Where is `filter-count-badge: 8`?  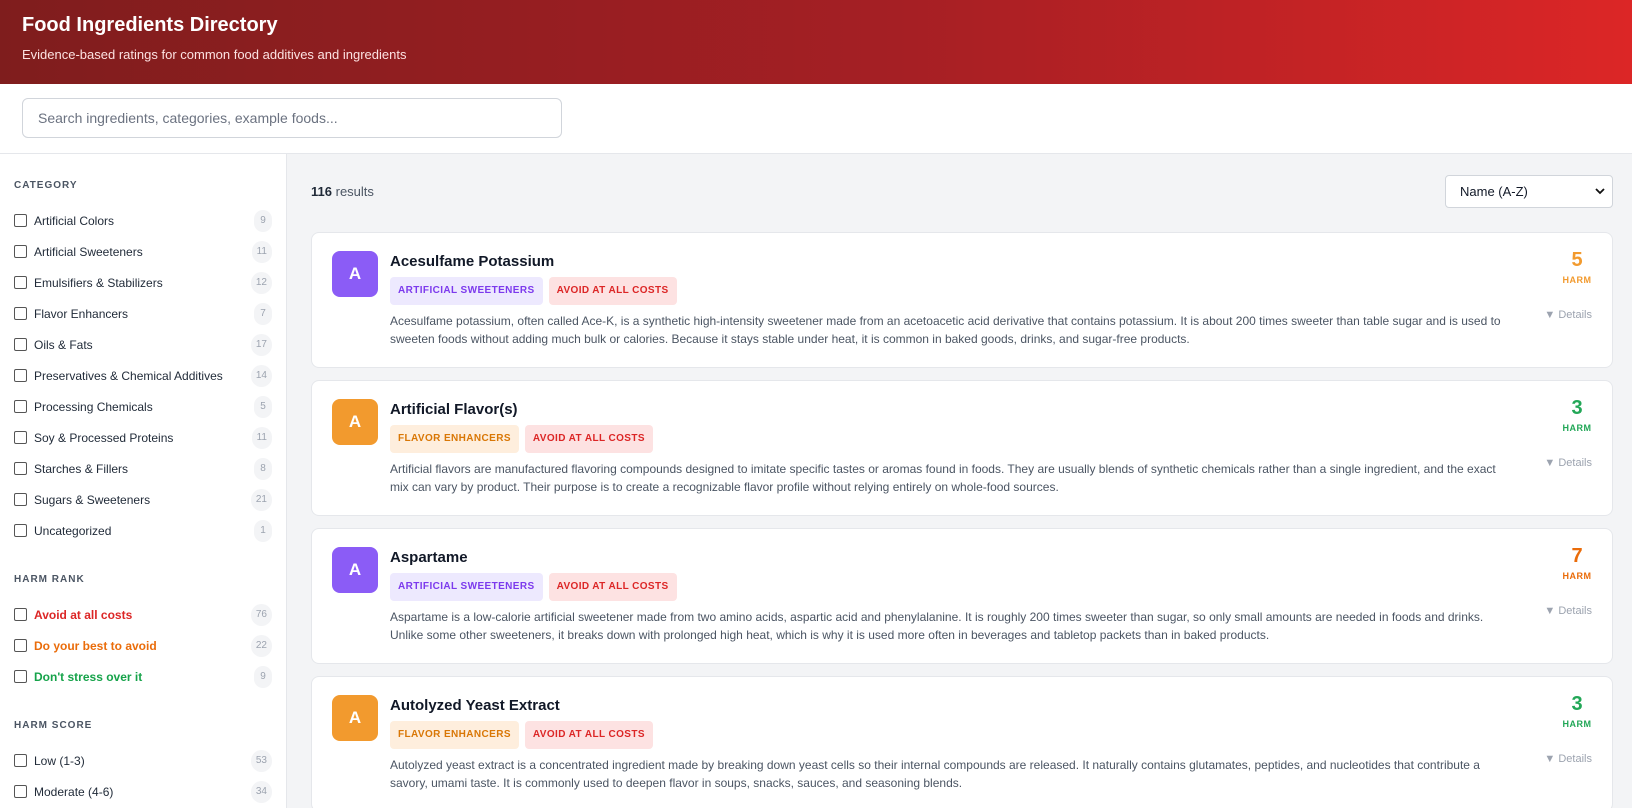 filter-count-badge: 8 is located at coordinates (263, 468).